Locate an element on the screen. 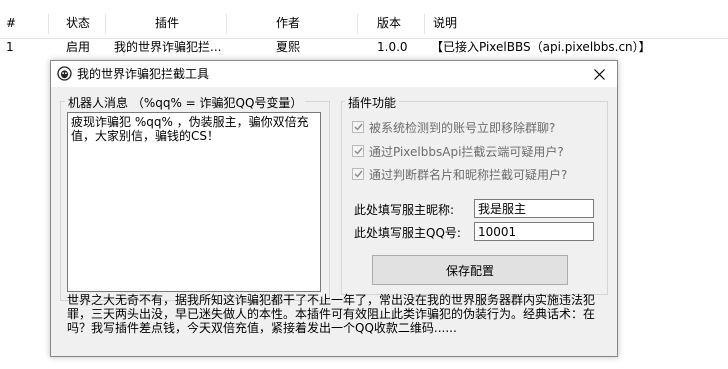  close-button is located at coordinates (599, 74).